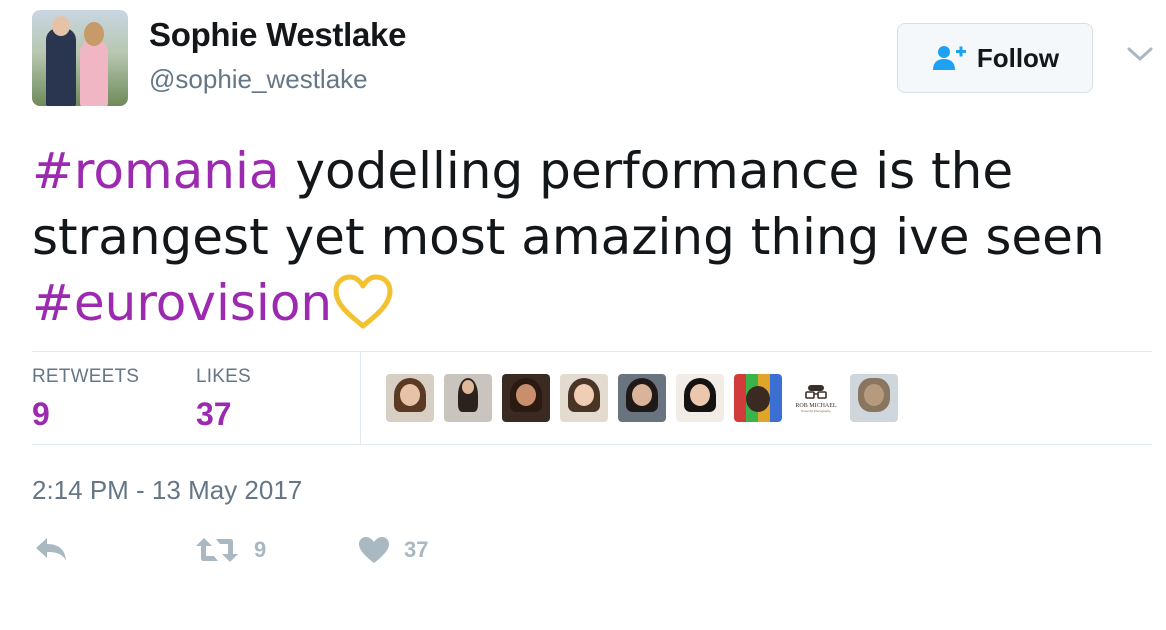 The image size is (1166, 630). Describe the element at coordinates (1018, 57) in the screenshot. I see `follow-button-label: Follow` at that location.